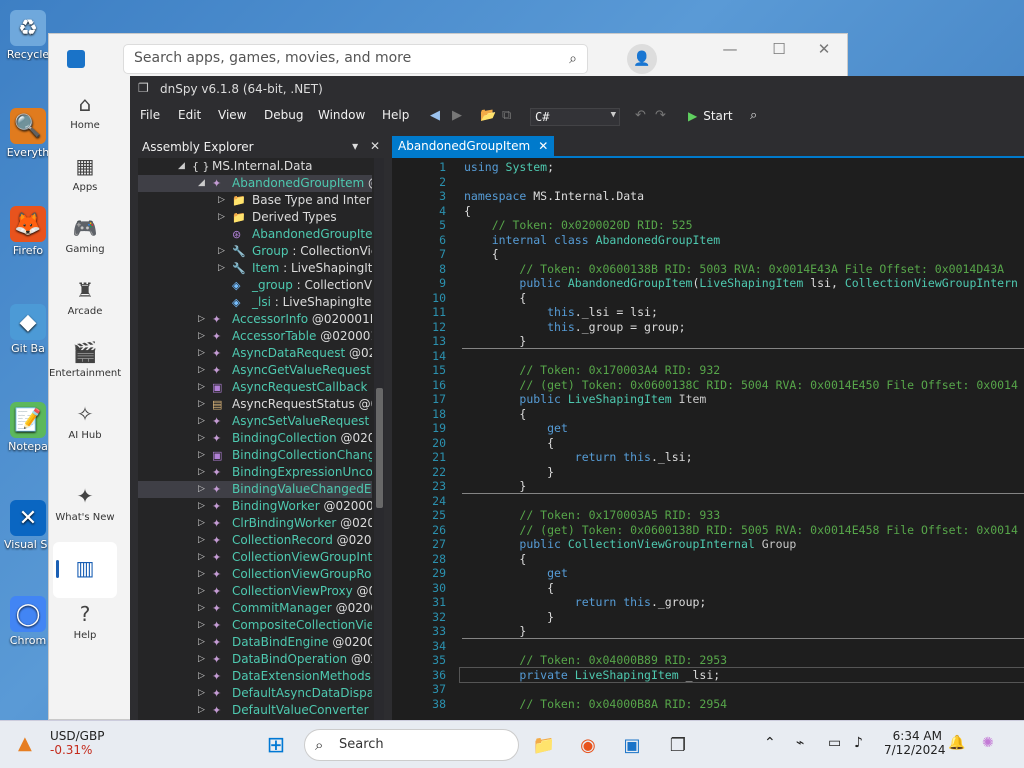 This screenshot has width=1024, height=768. What do you see at coordinates (915, 743) in the screenshot?
I see `system-clock: 6:34 AM 7/12/2024` at bounding box center [915, 743].